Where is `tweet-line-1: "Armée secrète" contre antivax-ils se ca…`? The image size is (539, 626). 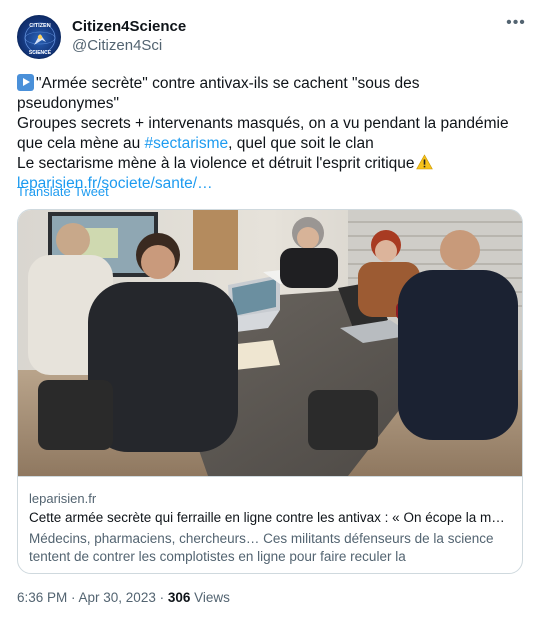
tweet-line-1: "Armée secrète" contre antivax-ils se ca… is located at coordinates (272, 84).